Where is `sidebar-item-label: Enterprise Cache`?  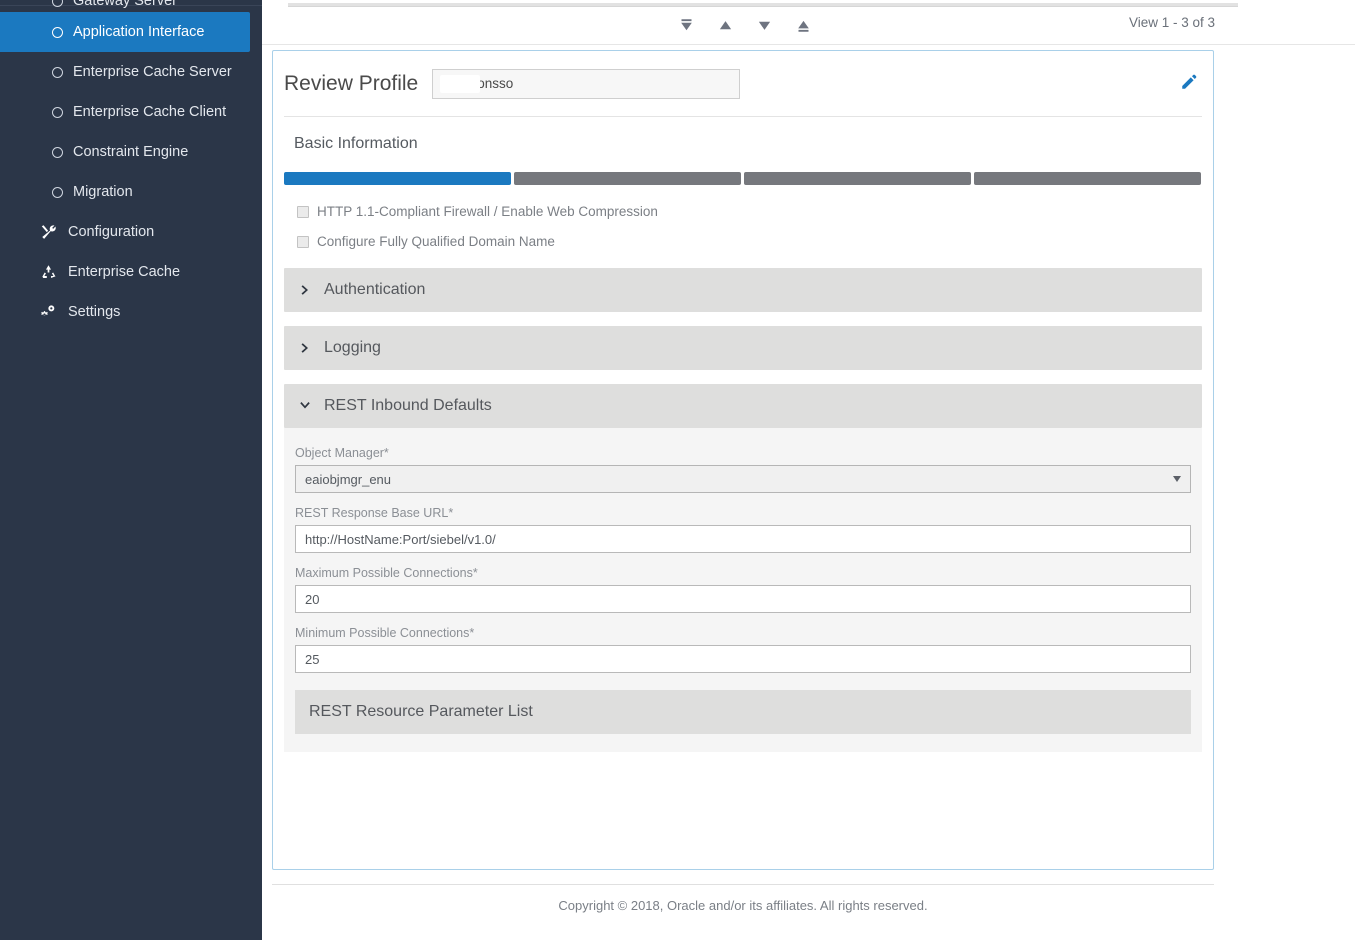 sidebar-item-label: Enterprise Cache is located at coordinates (124, 272).